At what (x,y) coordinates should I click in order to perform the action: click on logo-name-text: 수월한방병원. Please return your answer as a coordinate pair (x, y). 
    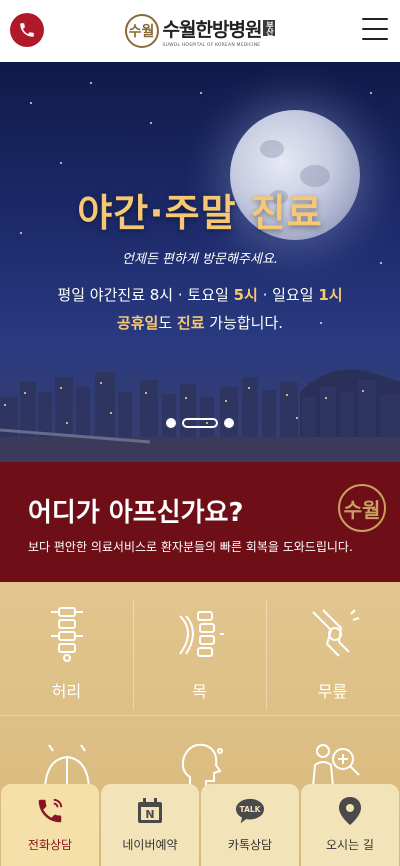
    Looking at the image, I should click on (212, 29).